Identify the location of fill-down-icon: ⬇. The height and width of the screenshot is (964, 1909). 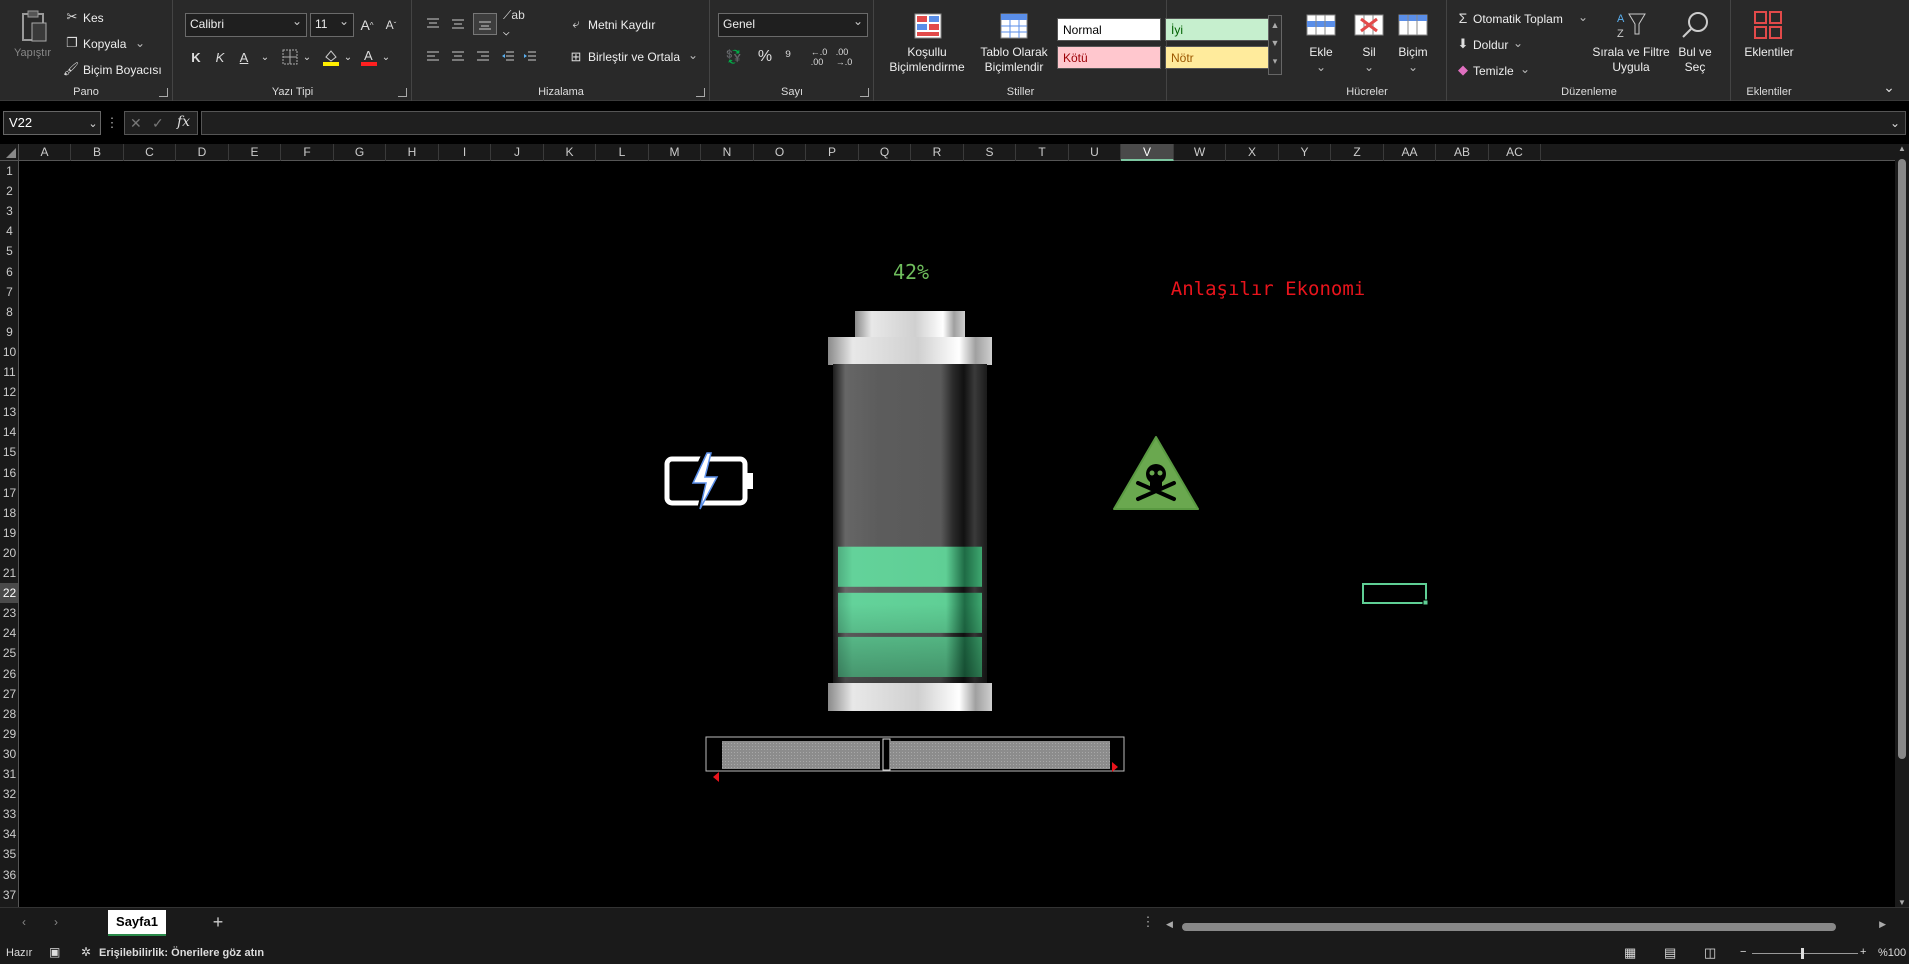
(1463, 44).